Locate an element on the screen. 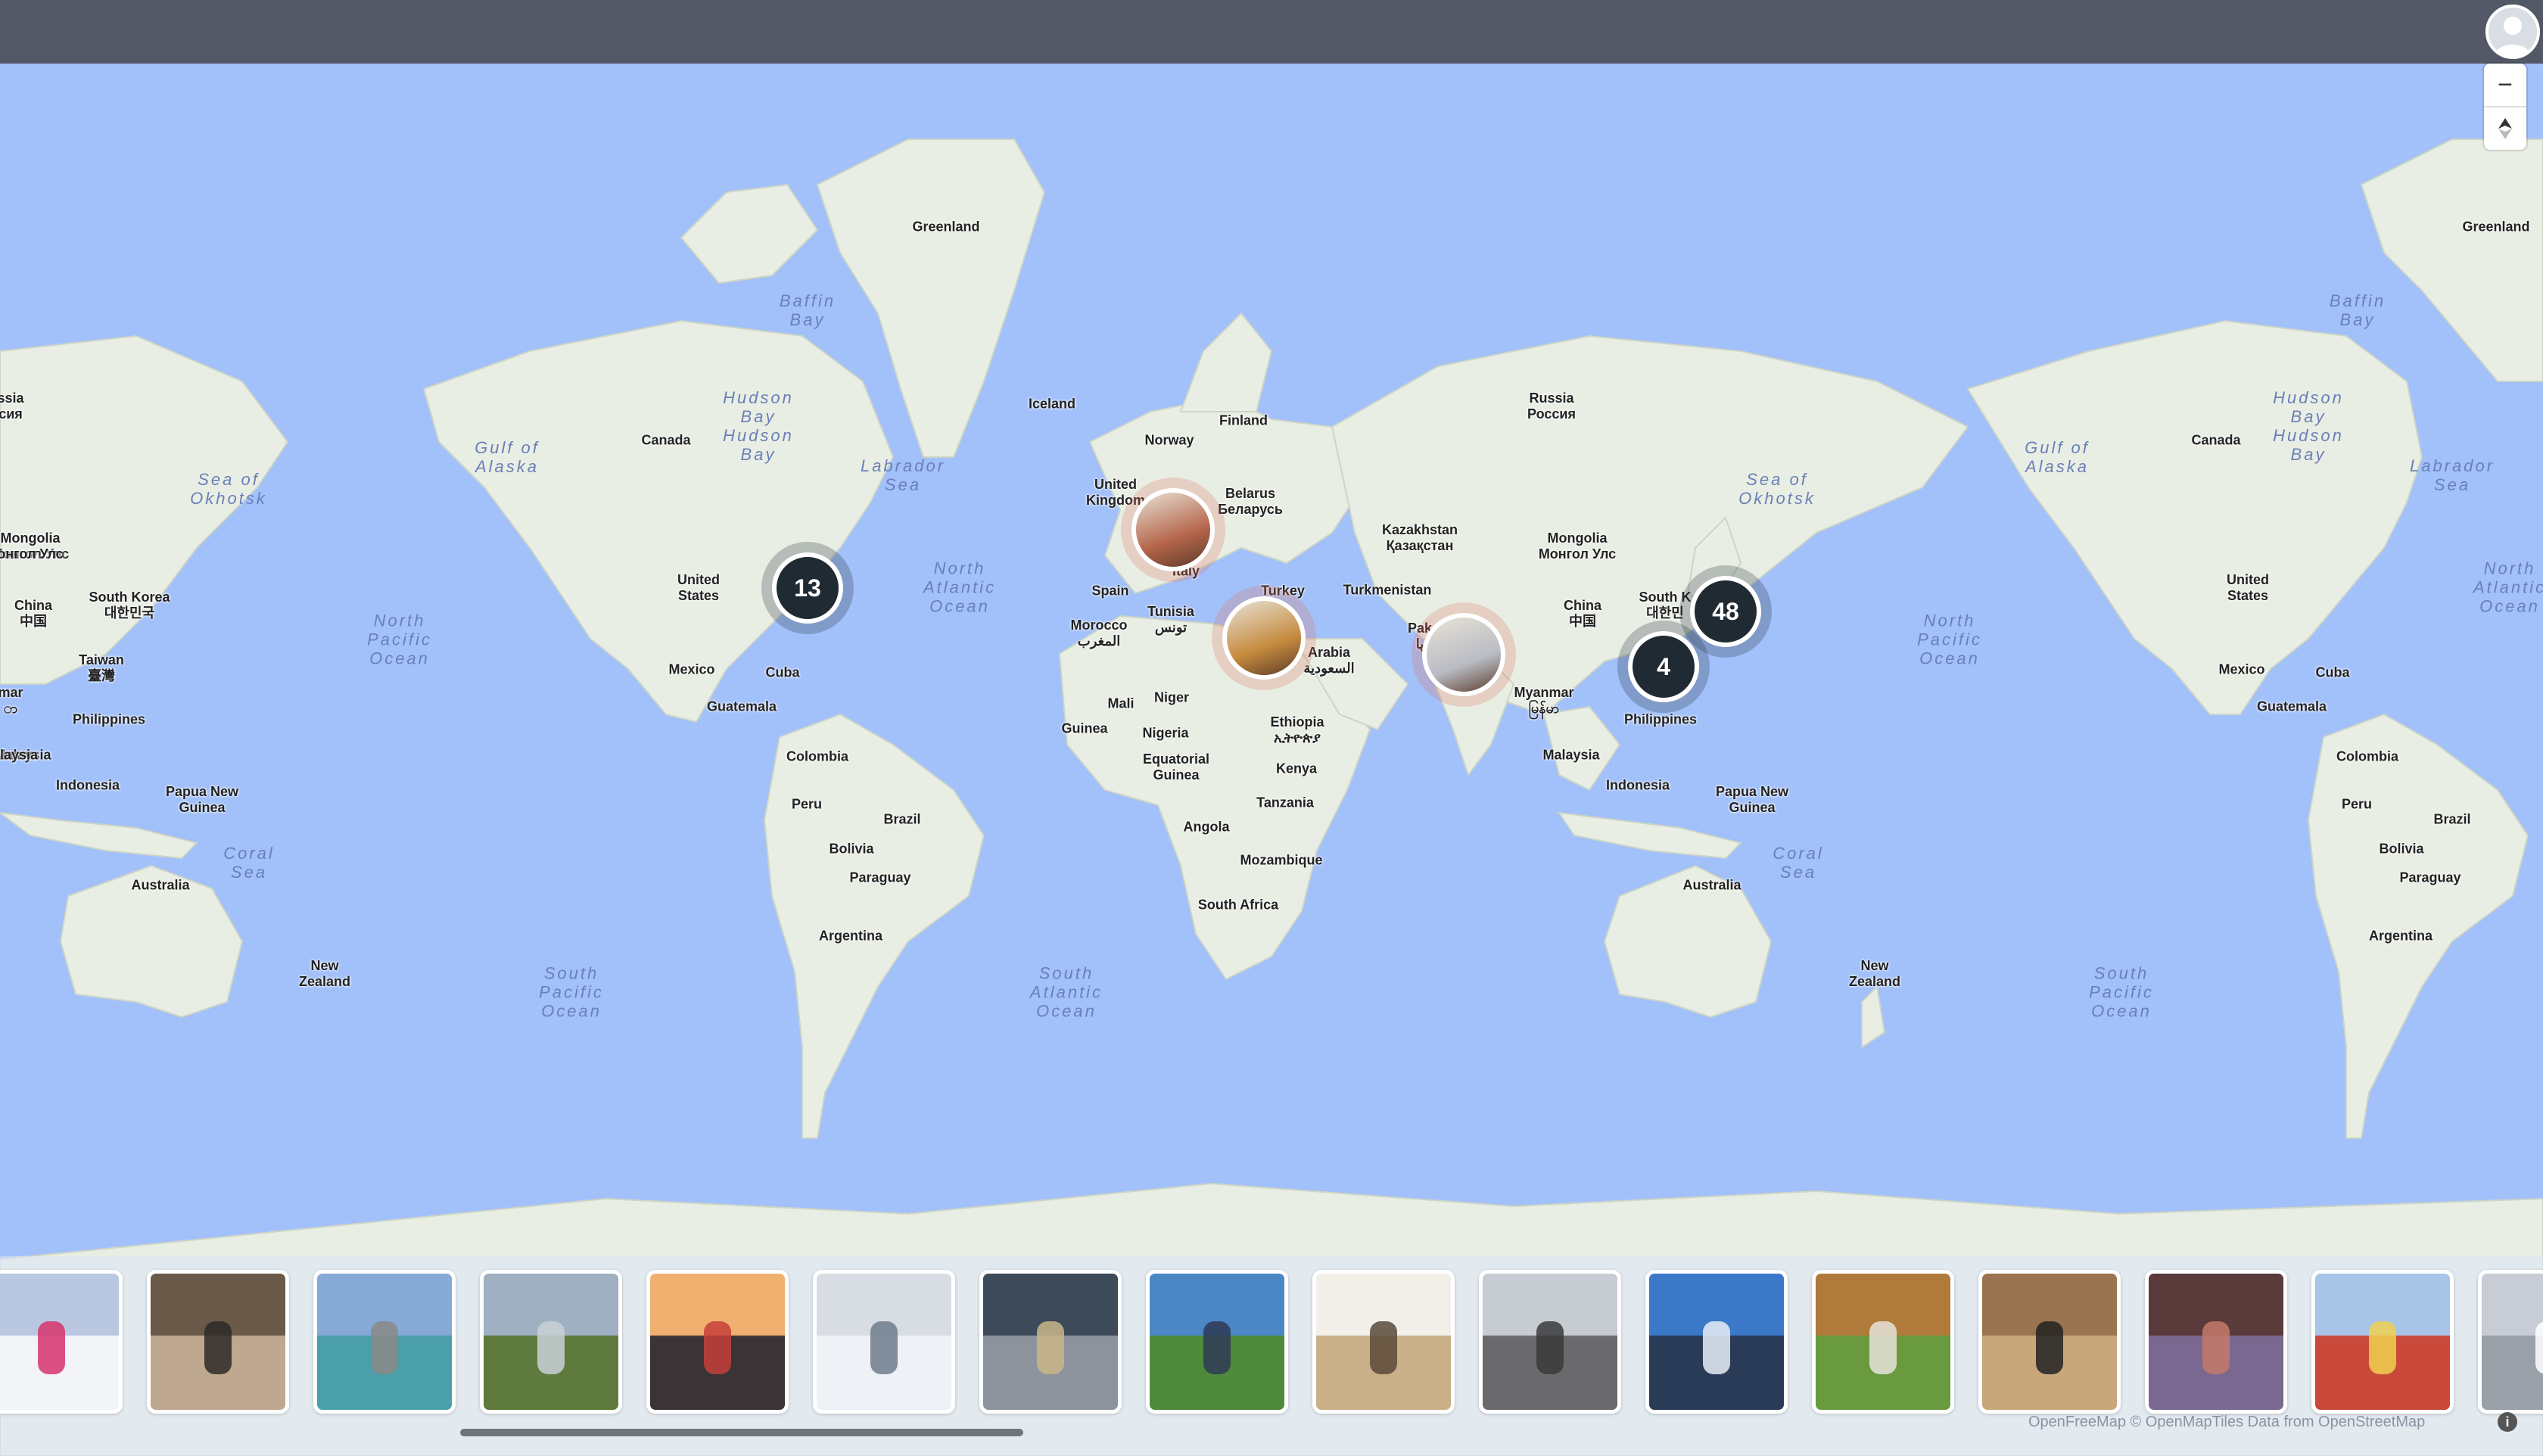 Image resolution: width=2543 pixels, height=1456 pixels. country-label-finland: Finland is located at coordinates (1243, 420).